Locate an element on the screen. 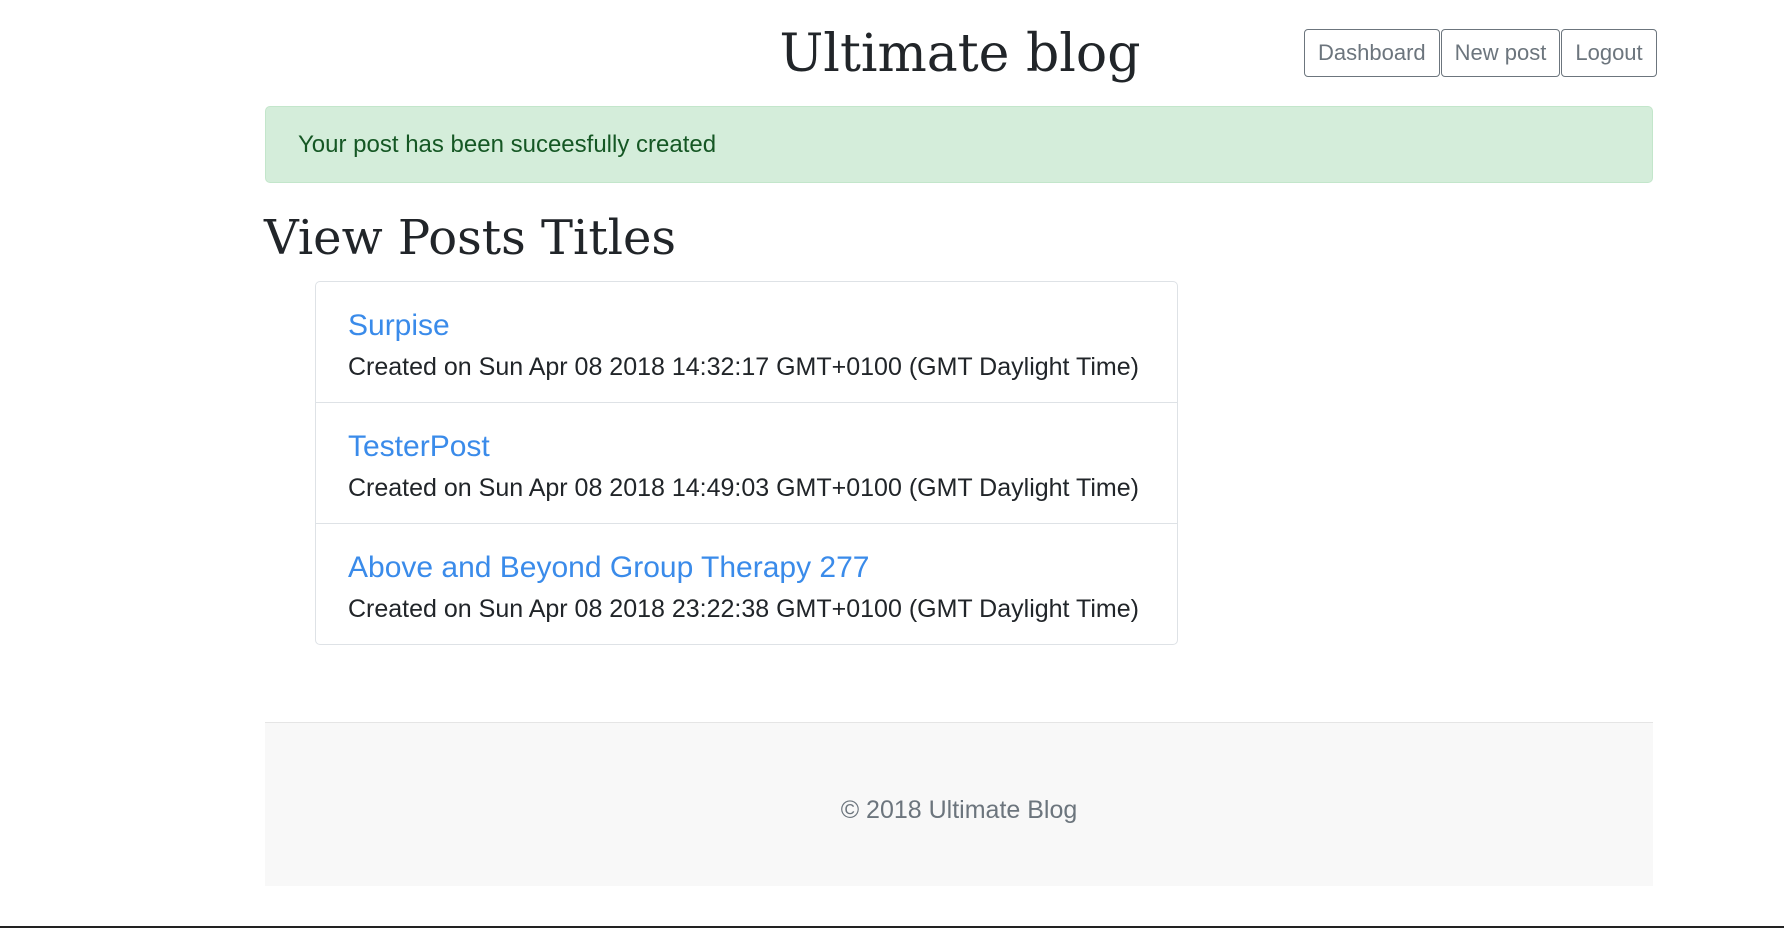 The image size is (1784, 928). new-post-button: New post is located at coordinates (1500, 53).